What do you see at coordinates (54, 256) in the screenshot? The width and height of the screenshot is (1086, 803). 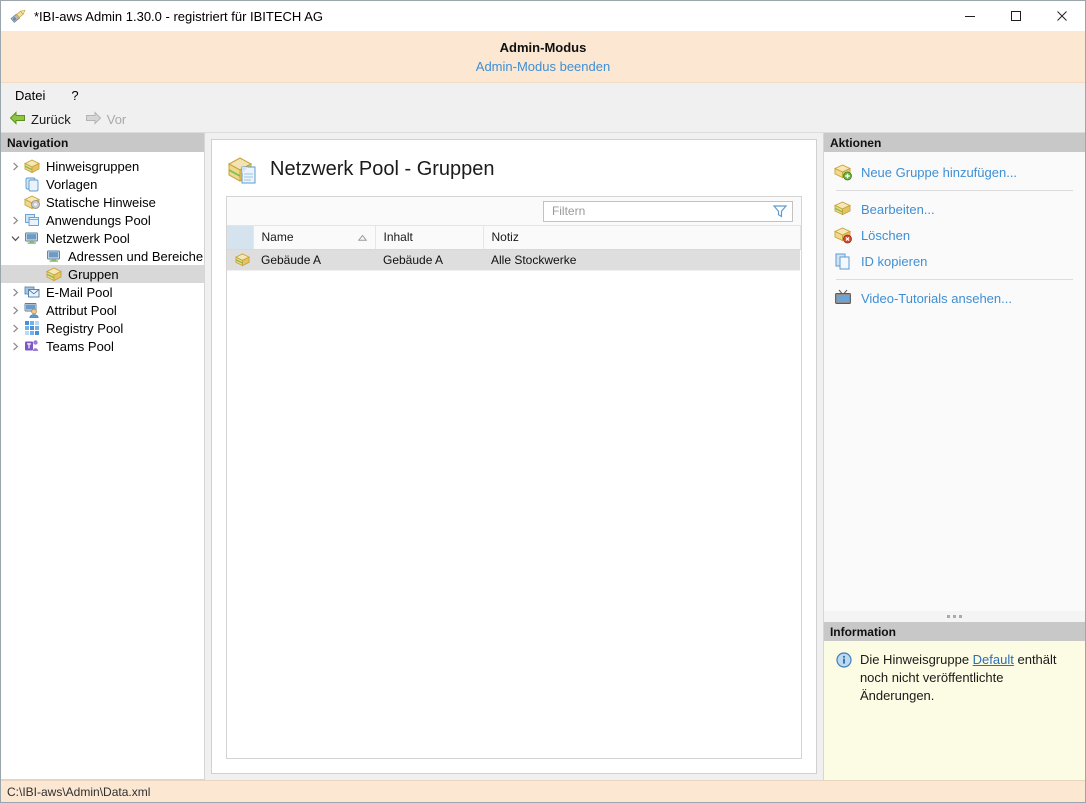 I see `monitor-small-icon` at bounding box center [54, 256].